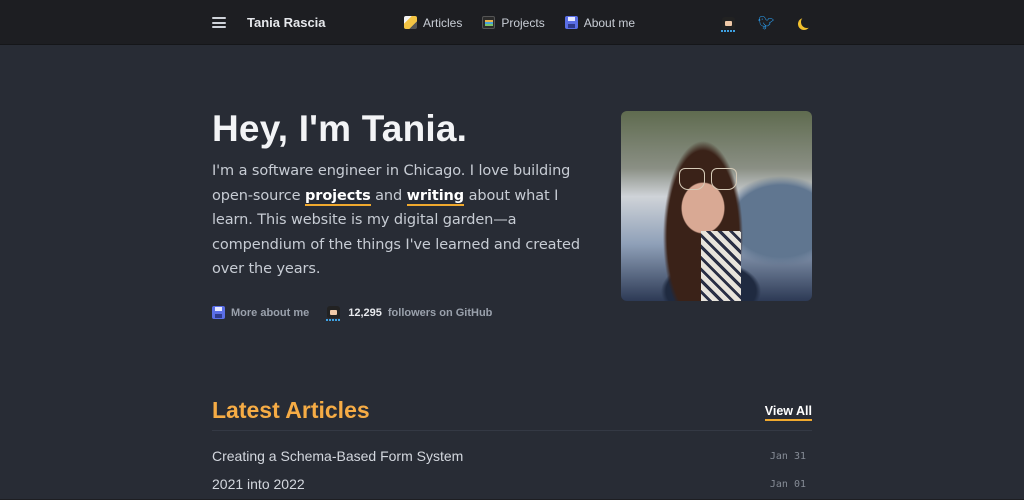 The width and height of the screenshot is (1024, 500). I want to click on nav-social-icons: 🐦︎, so click(766, 23).